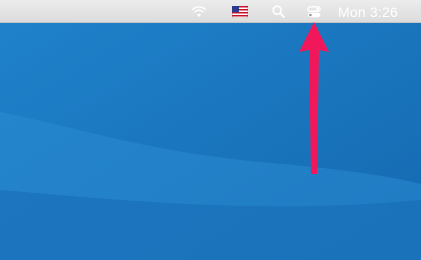  What do you see at coordinates (199, 11) in the screenshot?
I see `wifi-icon` at bounding box center [199, 11].